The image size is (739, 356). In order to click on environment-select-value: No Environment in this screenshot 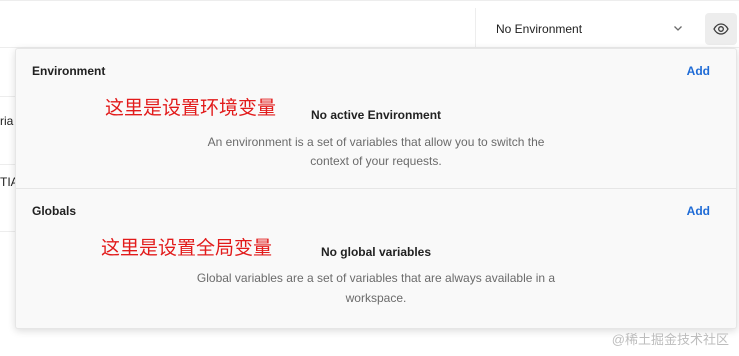, I will do `click(539, 28)`.